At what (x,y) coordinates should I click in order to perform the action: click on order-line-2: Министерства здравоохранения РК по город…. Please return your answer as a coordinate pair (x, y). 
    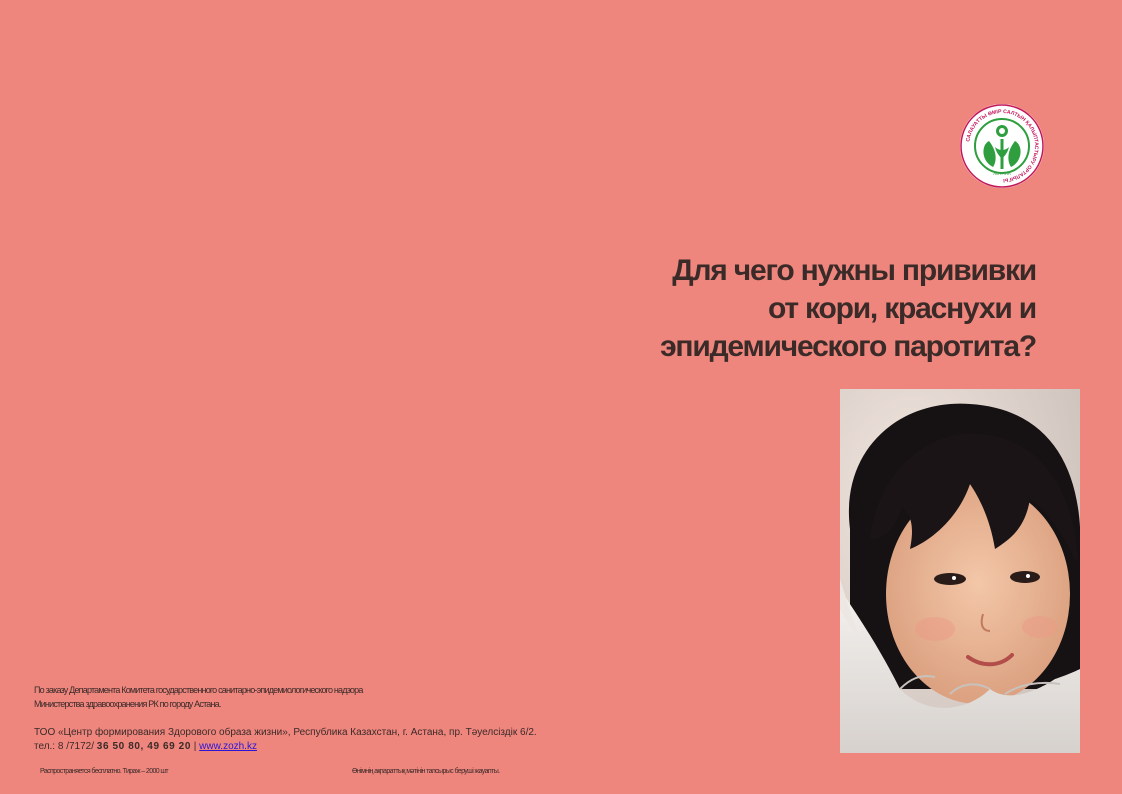
    Looking at the image, I should click on (127, 704).